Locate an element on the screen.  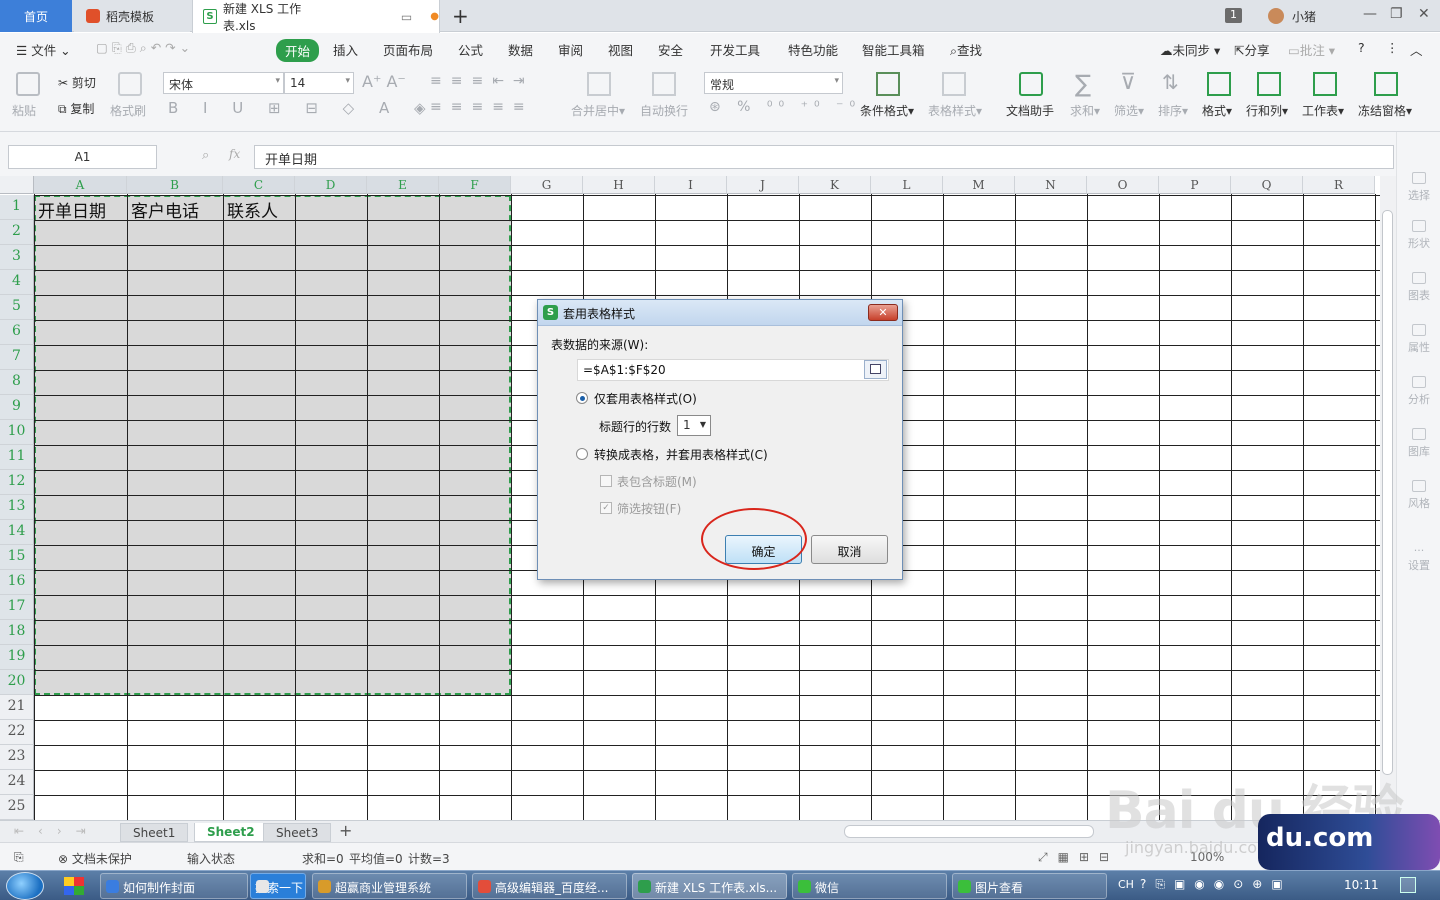
conditional-format-icon is located at coordinates (888, 84).